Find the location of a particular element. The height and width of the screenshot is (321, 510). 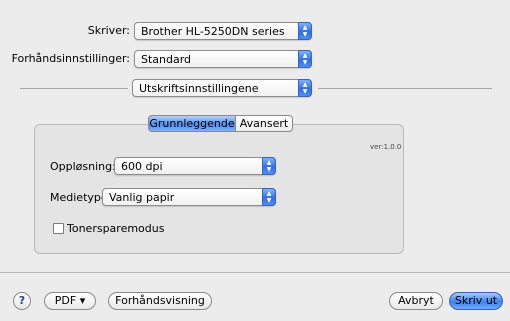

preview-button: Forhåndsvisning is located at coordinates (160, 301).